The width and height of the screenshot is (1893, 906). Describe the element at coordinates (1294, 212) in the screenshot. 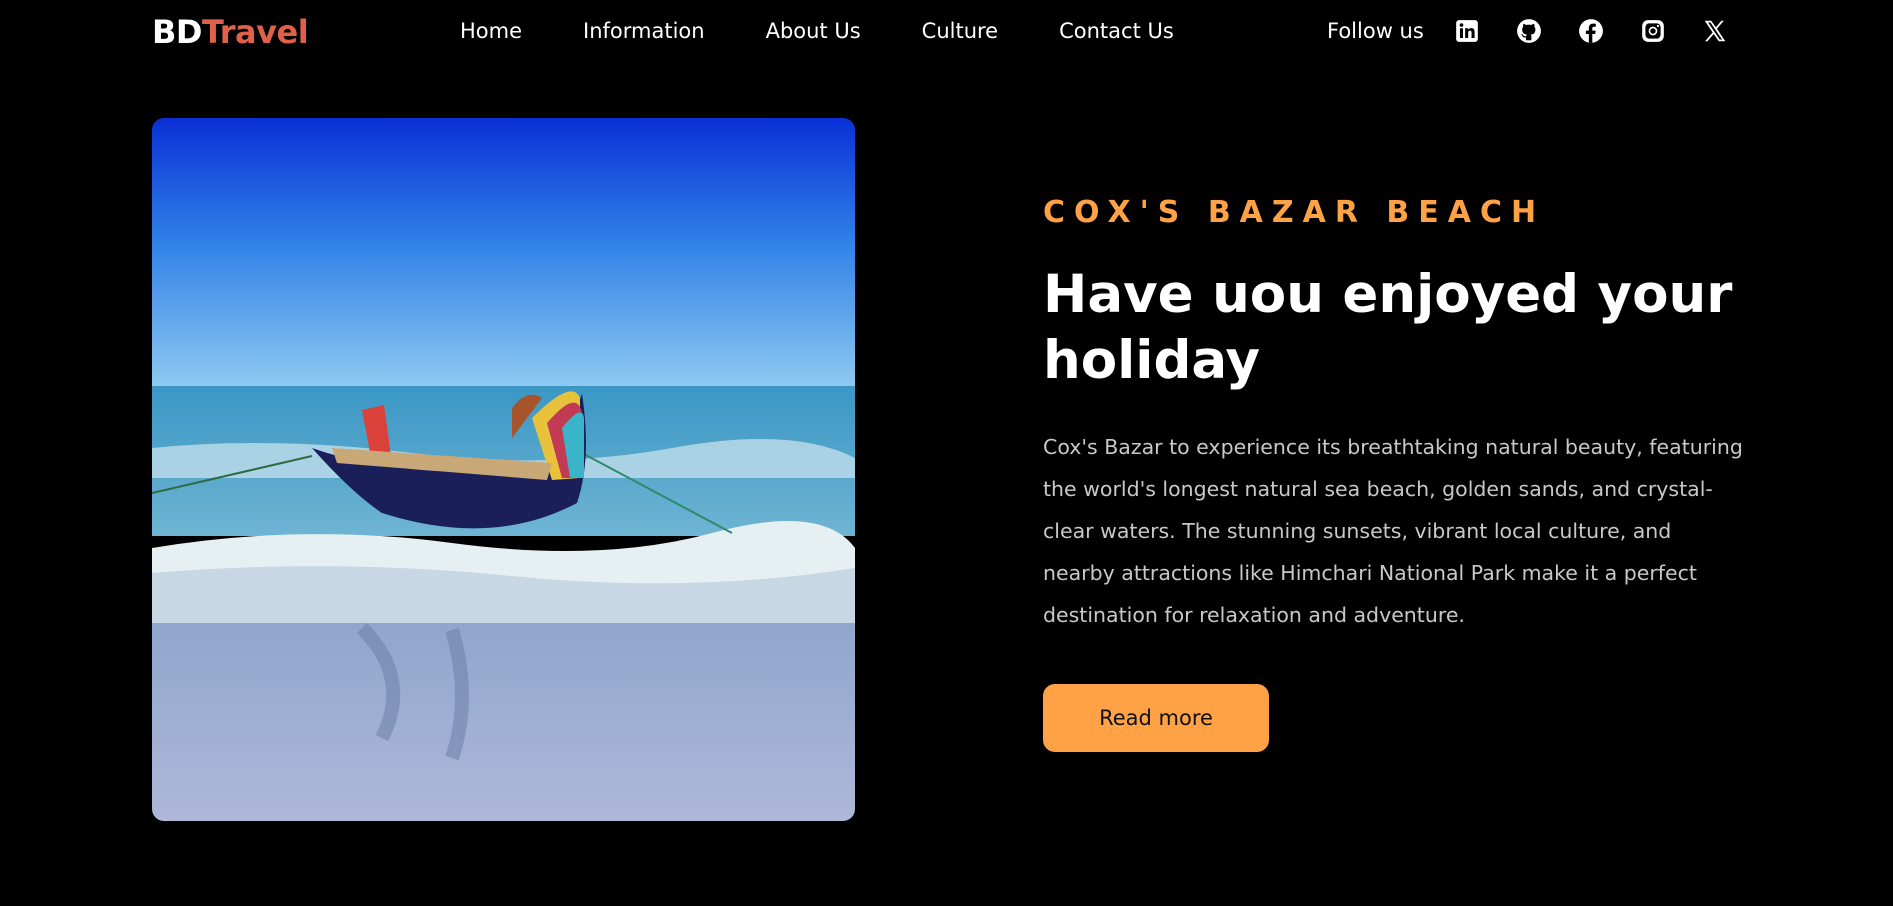

I see `section-eyebrow: COX'S BAZAR BEACH` at that location.